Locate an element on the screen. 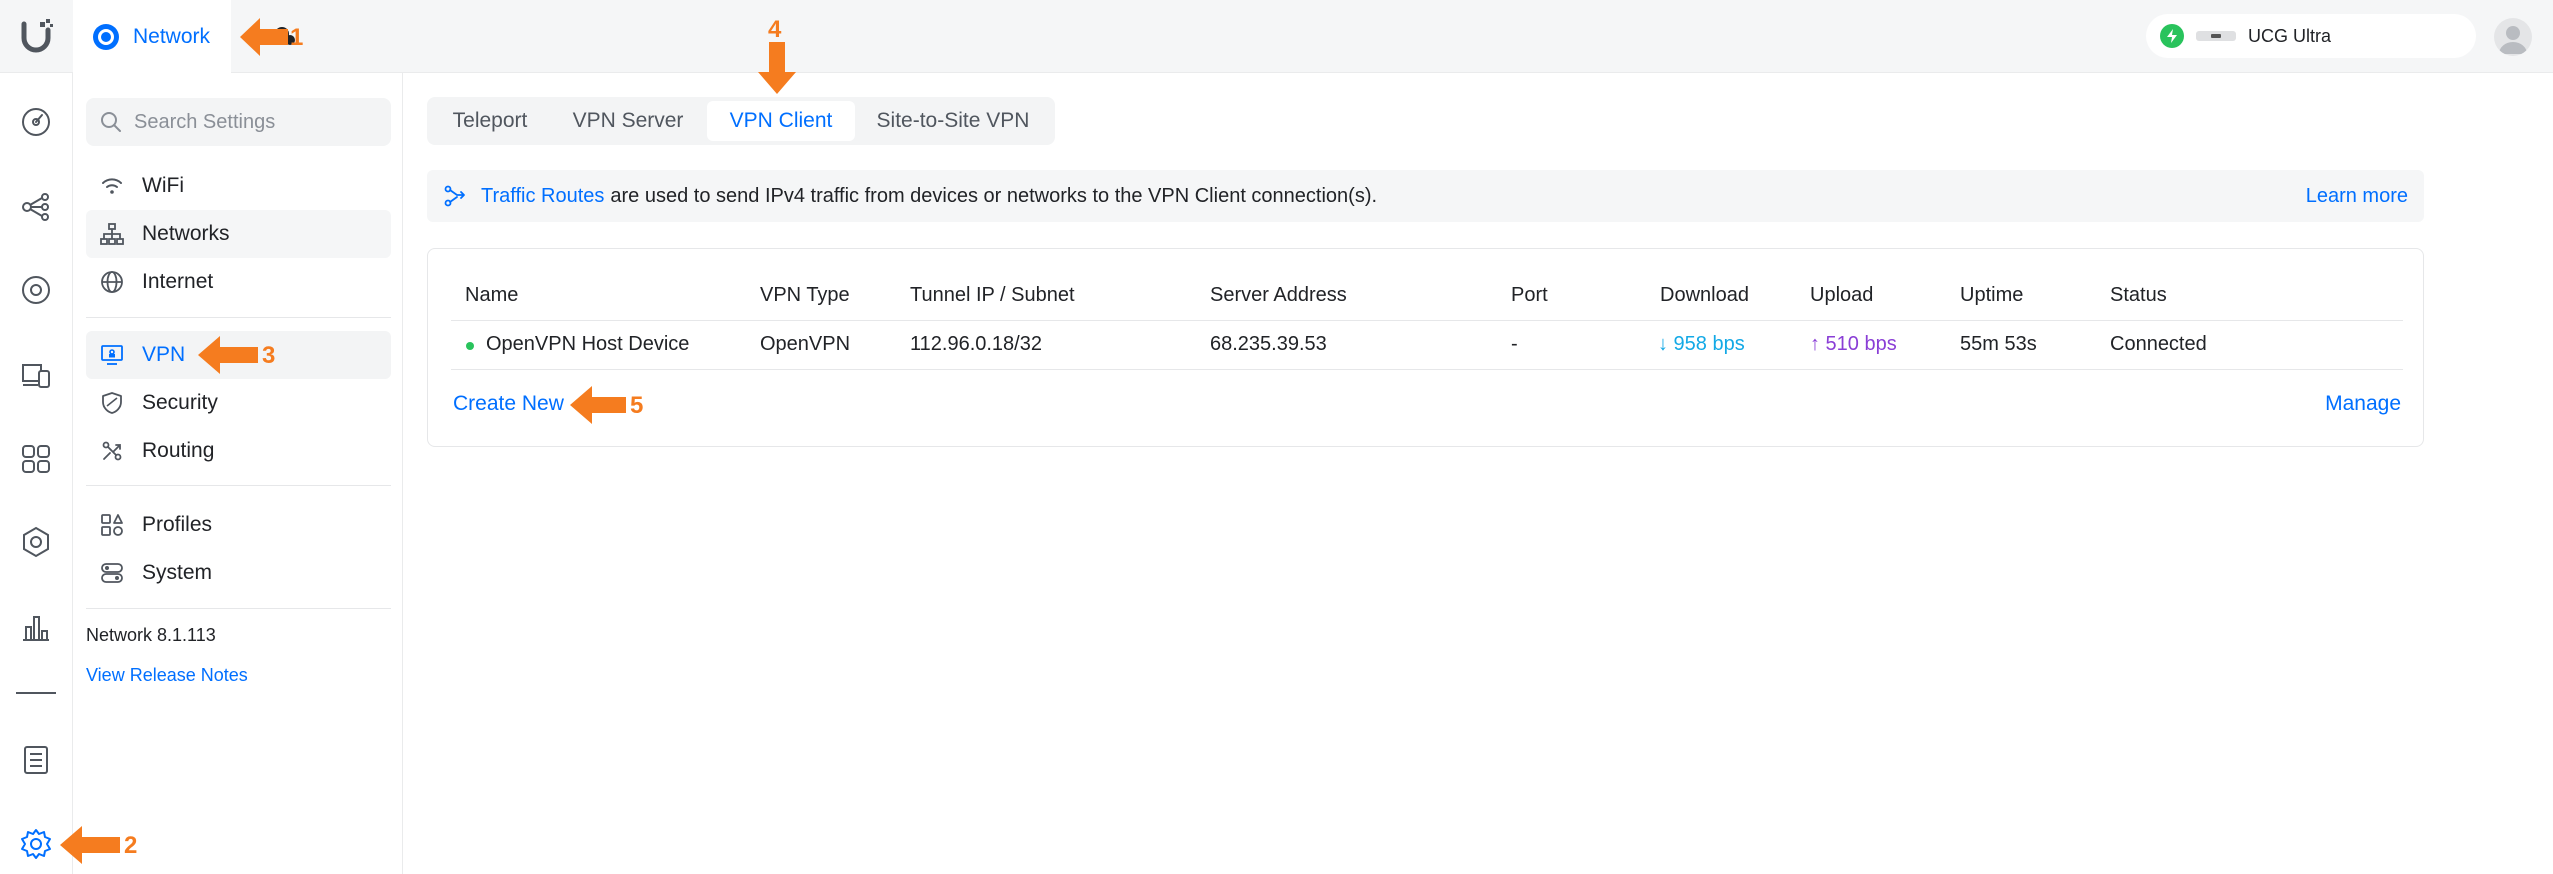 The height and width of the screenshot is (874, 2553). shield-icon is located at coordinates (112, 403).